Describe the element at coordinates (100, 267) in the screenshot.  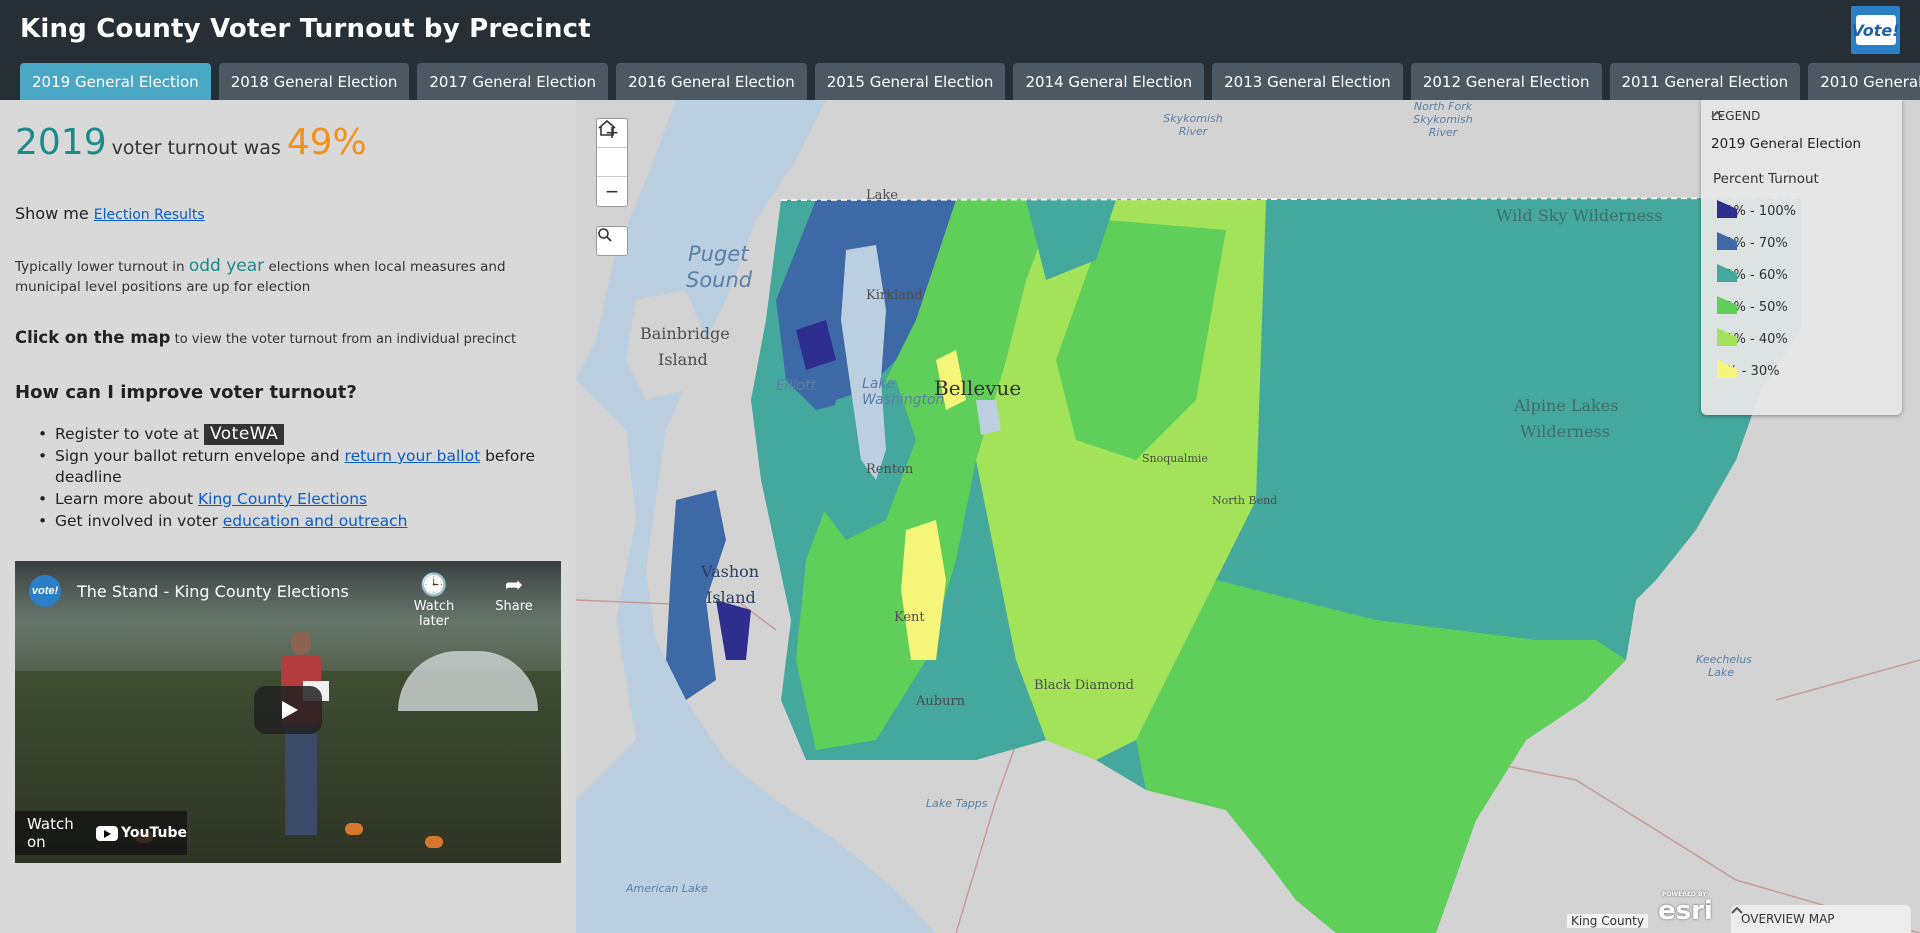
I see `typical-before: Typically lower turnout in` at that location.